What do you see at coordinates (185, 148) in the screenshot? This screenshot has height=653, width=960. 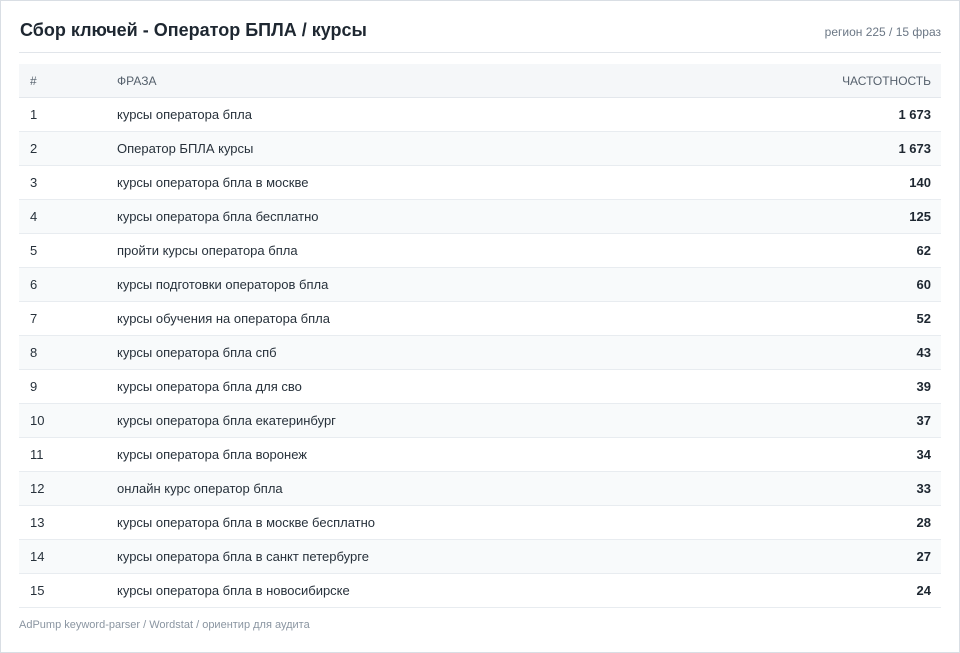 I see `row-phrase: Оператор БПЛА курсы` at bounding box center [185, 148].